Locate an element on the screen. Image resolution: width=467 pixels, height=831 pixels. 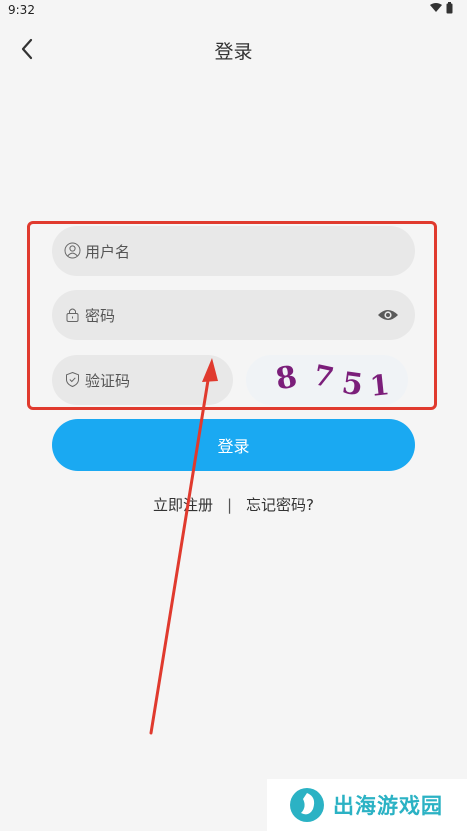
status-icons is located at coordinates (441, 8).